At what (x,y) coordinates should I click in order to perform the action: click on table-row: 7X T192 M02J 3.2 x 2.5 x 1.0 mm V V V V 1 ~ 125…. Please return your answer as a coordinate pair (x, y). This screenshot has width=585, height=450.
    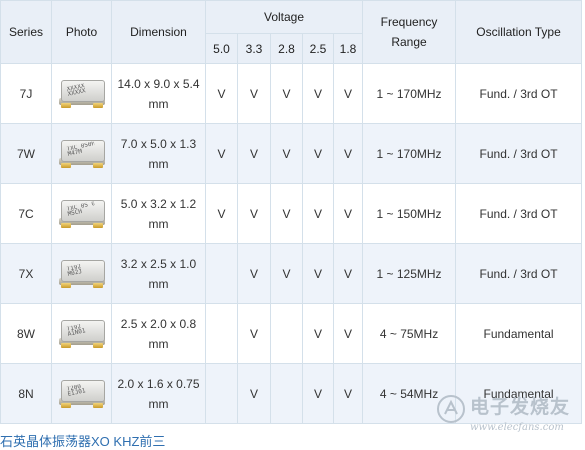
    Looking at the image, I should click on (291, 273).